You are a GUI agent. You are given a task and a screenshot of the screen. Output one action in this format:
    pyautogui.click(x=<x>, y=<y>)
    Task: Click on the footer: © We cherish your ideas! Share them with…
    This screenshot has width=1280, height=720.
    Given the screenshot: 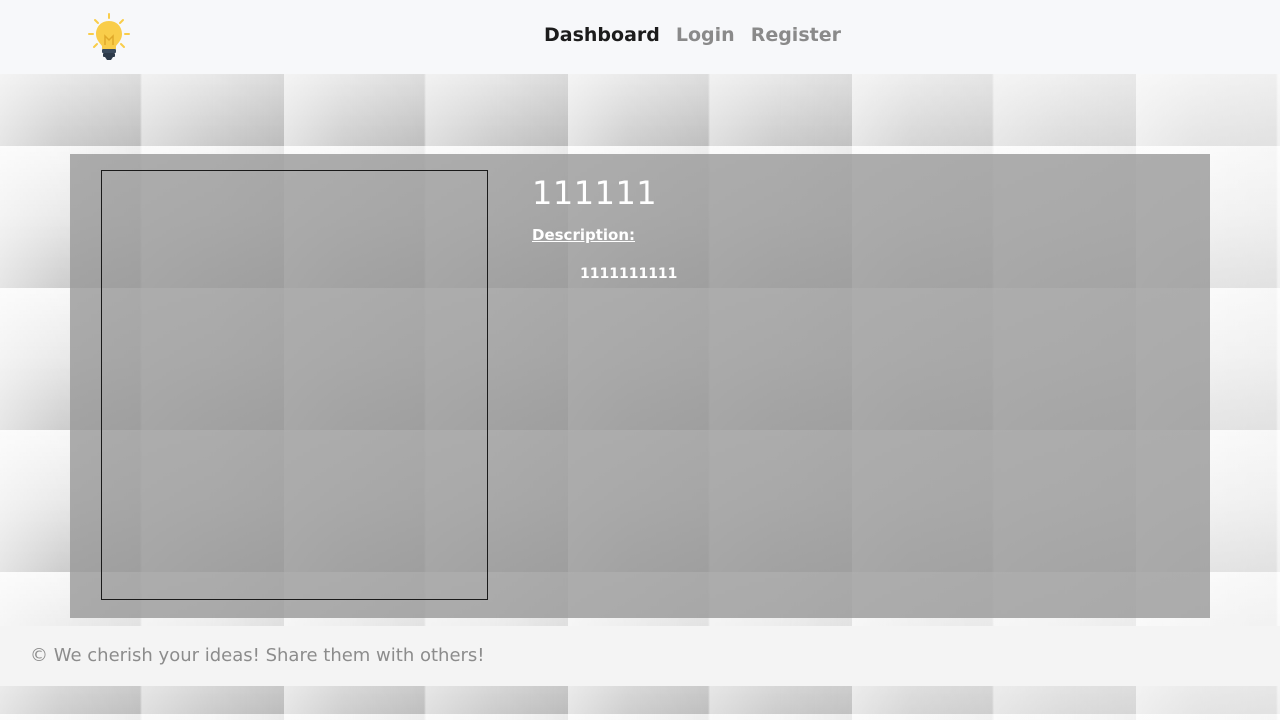 What is the action you would take?
    pyautogui.click(x=640, y=656)
    